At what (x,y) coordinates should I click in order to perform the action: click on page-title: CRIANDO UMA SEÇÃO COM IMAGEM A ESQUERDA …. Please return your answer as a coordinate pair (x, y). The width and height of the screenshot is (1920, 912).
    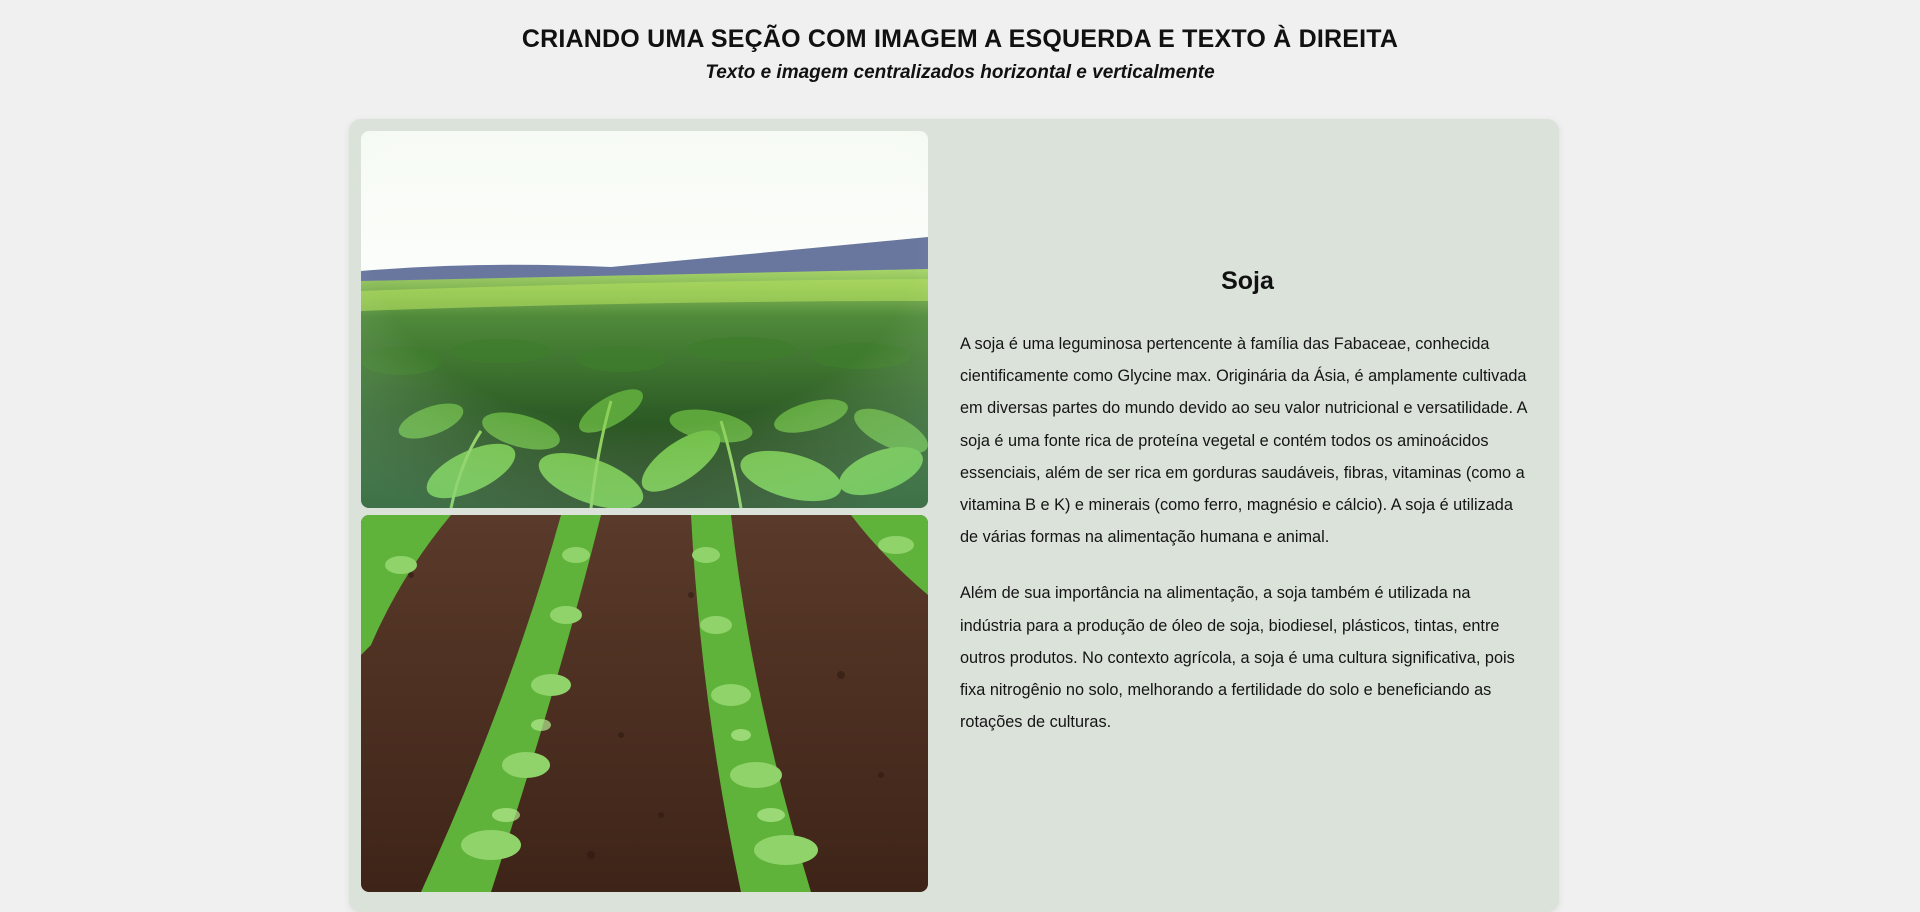
    Looking at the image, I should click on (960, 39).